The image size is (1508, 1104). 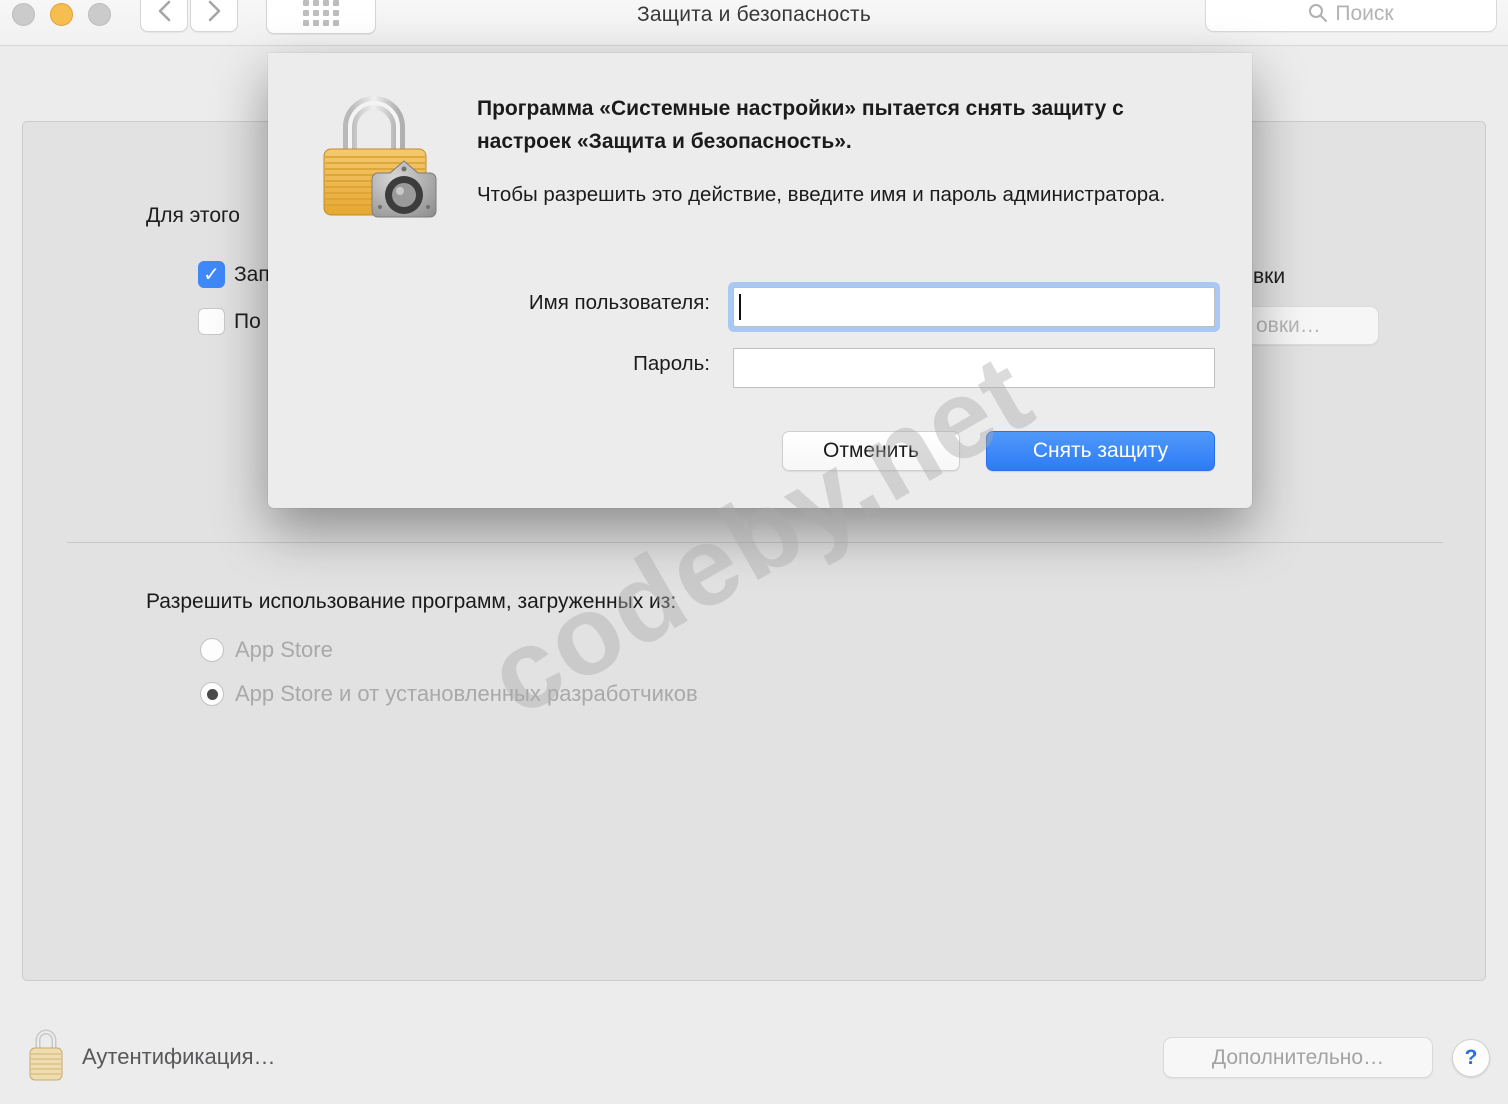 What do you see at coordinates (974, 368) in the screenshot?
I see `password-field` at bounding box center [974, 368].